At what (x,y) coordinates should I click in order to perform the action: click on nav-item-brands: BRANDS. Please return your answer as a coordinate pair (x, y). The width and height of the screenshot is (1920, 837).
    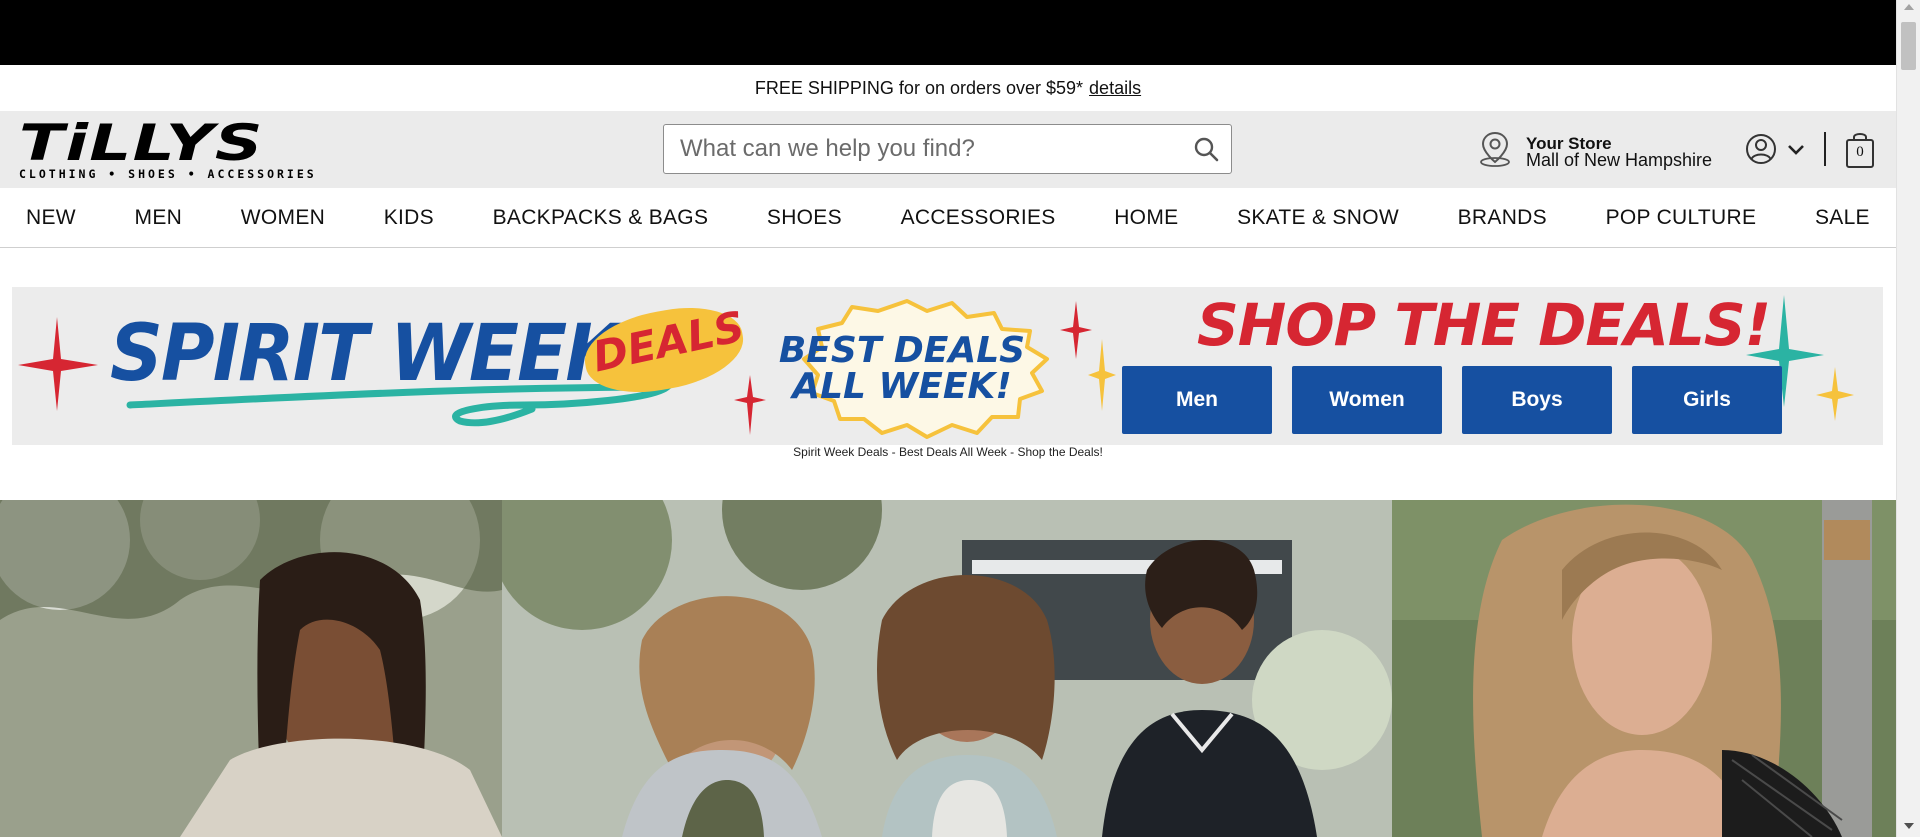
    Looking at the image, I should click on (1502, 218).